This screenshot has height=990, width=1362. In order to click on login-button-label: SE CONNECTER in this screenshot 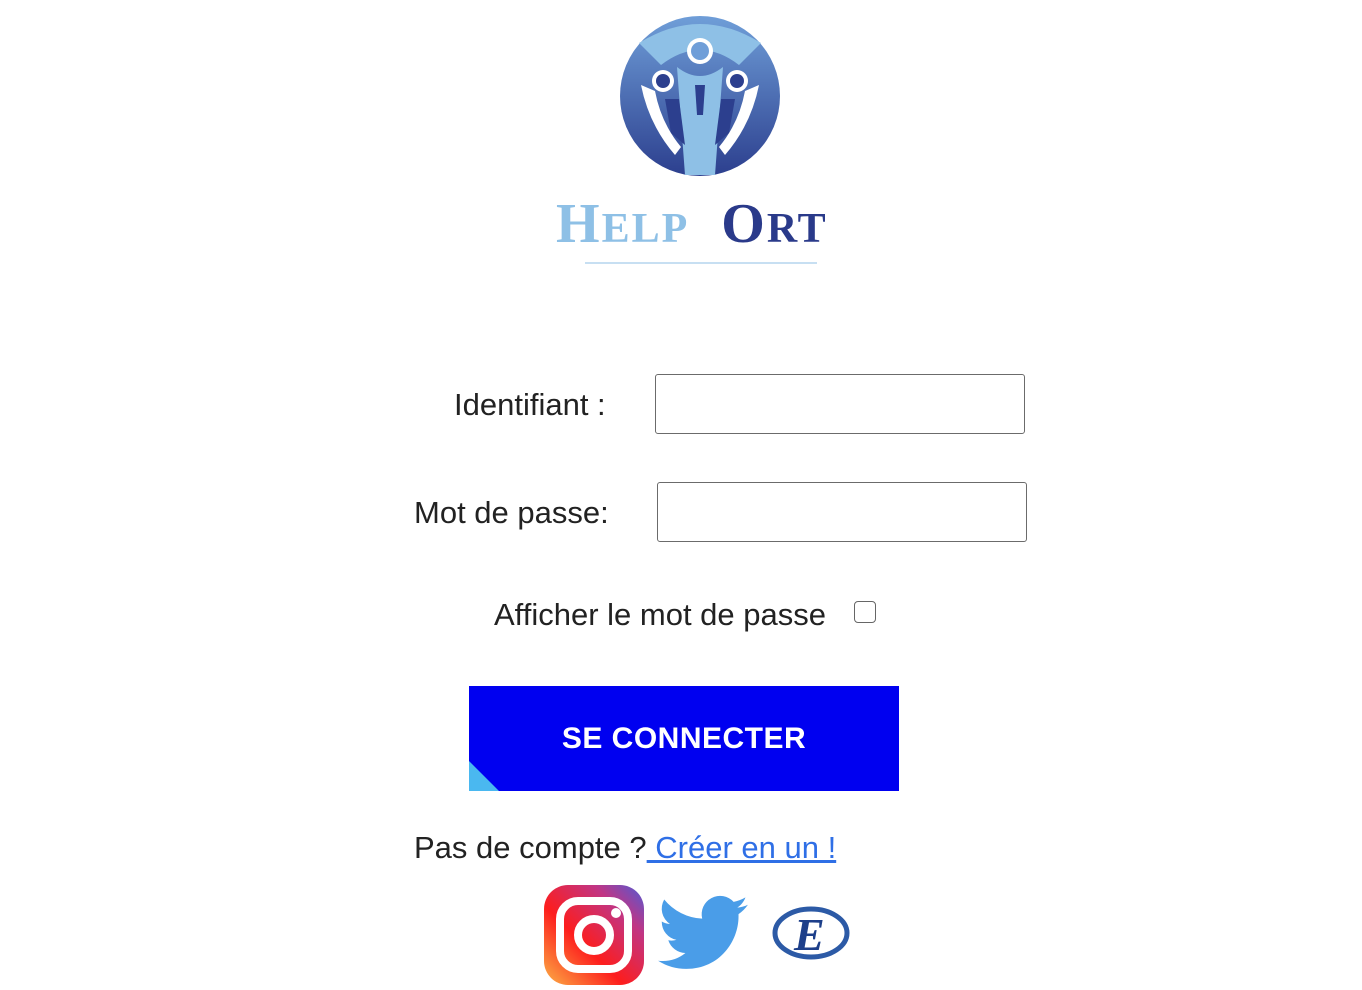, I will do `click(684, 738)`.